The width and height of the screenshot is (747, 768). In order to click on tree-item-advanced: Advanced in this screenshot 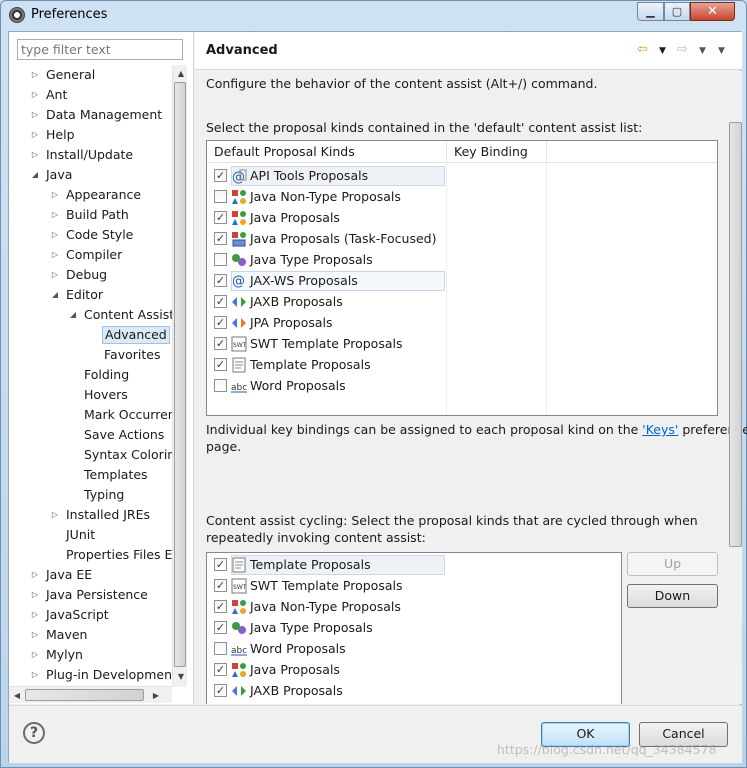, I will do `click(90, 335)`.